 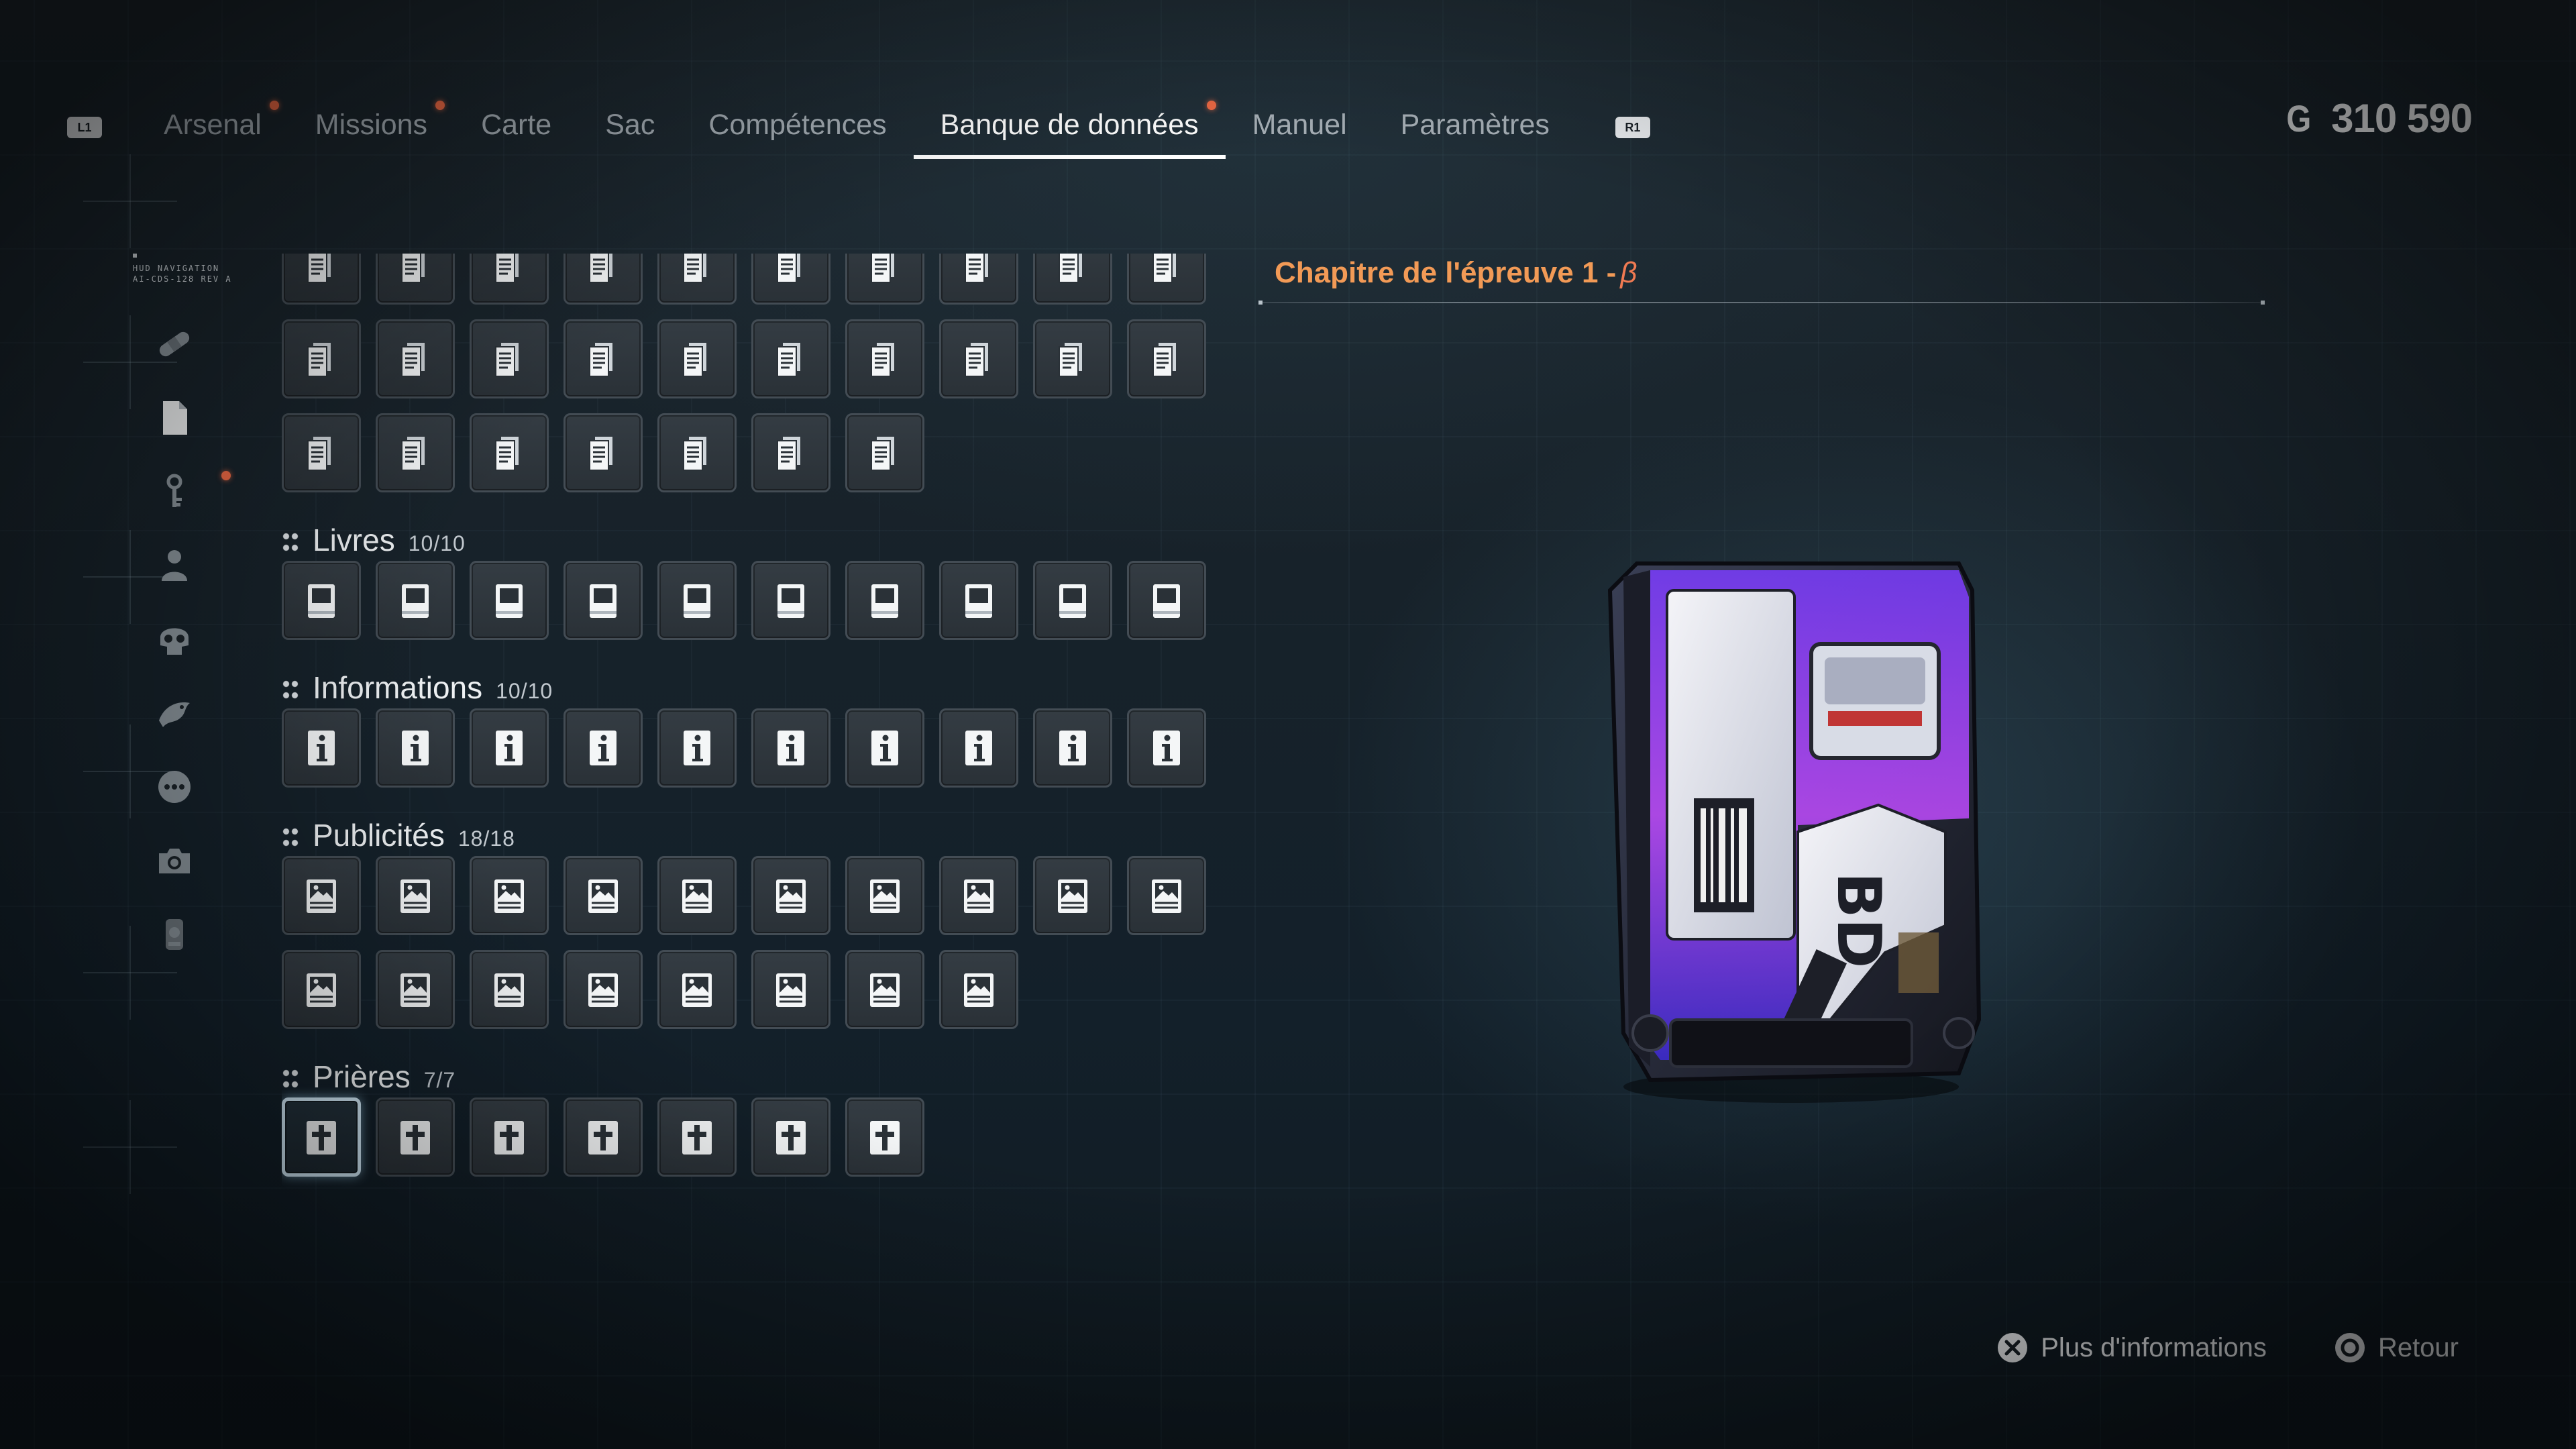 I want to click on tab-comp-tences: Compétences, so click(x=797, y=128).